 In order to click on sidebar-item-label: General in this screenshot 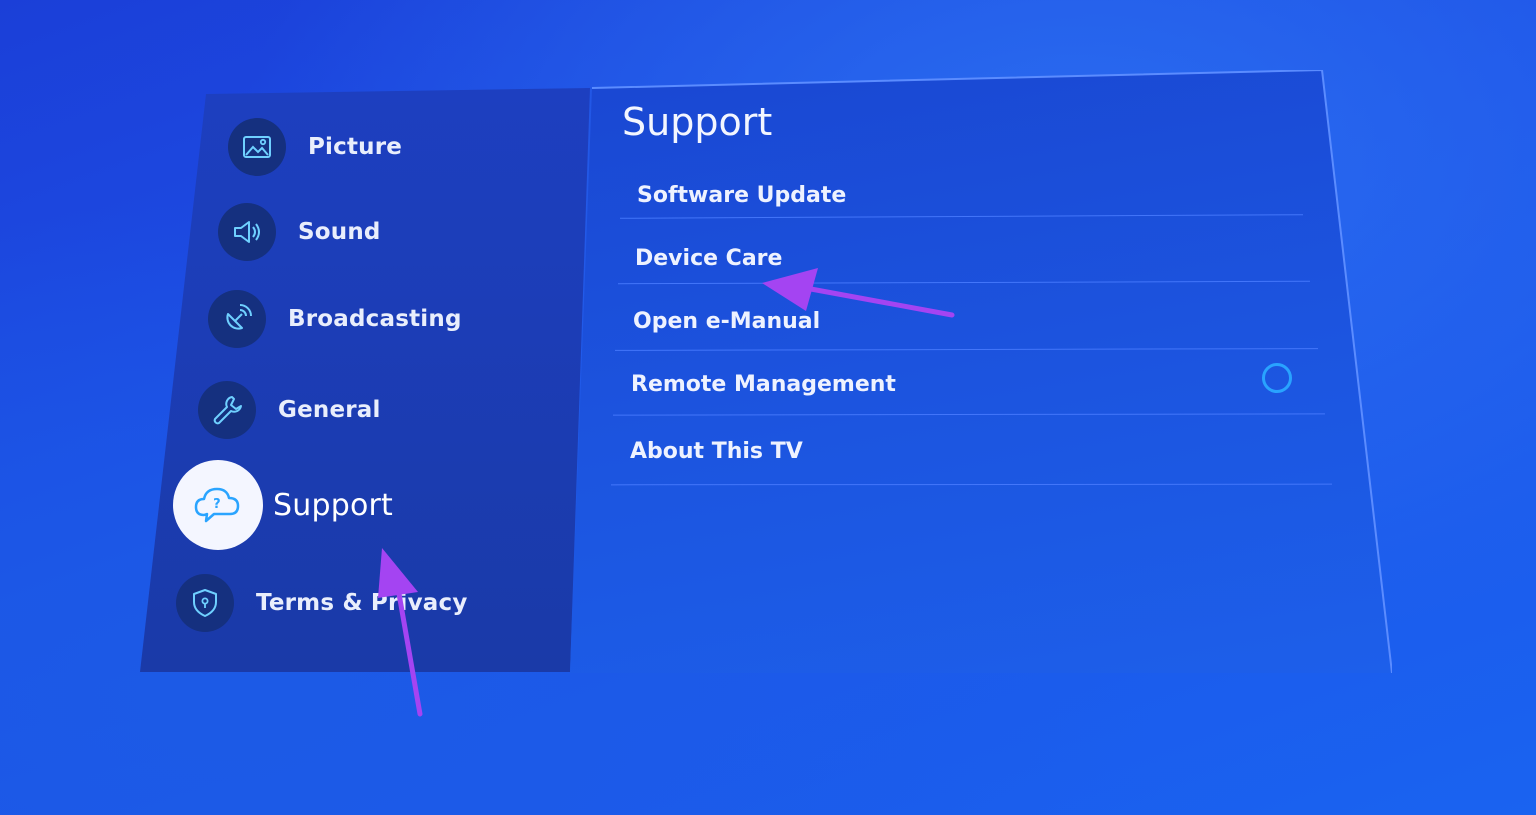, I will do `click(329, 410)`.